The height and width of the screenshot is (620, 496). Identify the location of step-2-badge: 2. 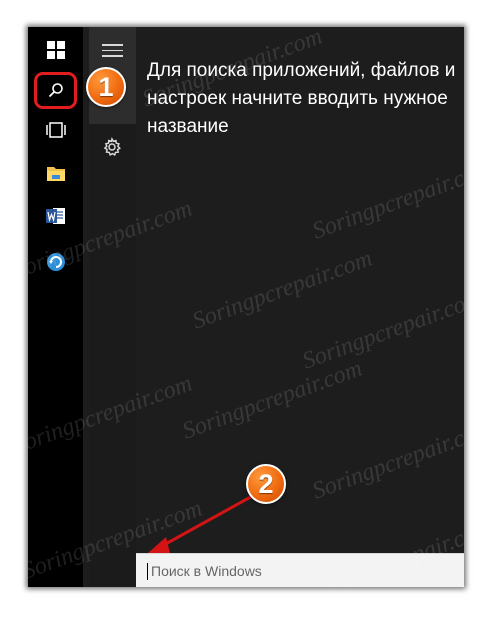
(266, 484).